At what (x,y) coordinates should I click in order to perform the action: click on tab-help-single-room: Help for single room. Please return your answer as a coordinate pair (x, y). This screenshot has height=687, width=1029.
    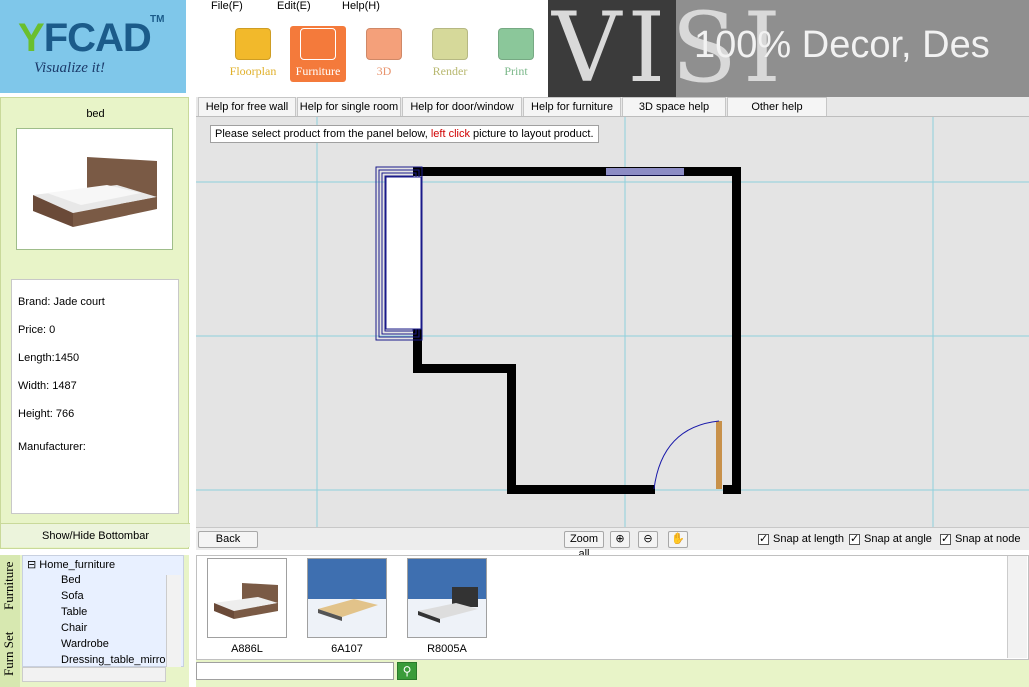
    Looking at the image, I should click on (349, 106).